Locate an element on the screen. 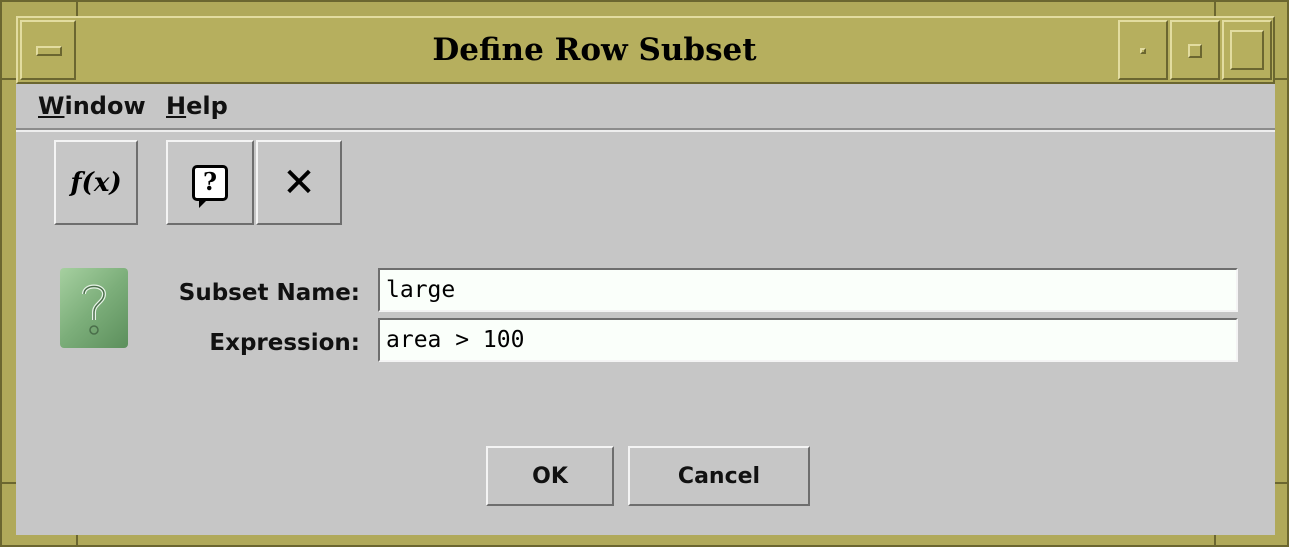 Image resolution: width=1289 pixels, height=547 pixels. minimize-icon is located at coordinates (1143, 51).